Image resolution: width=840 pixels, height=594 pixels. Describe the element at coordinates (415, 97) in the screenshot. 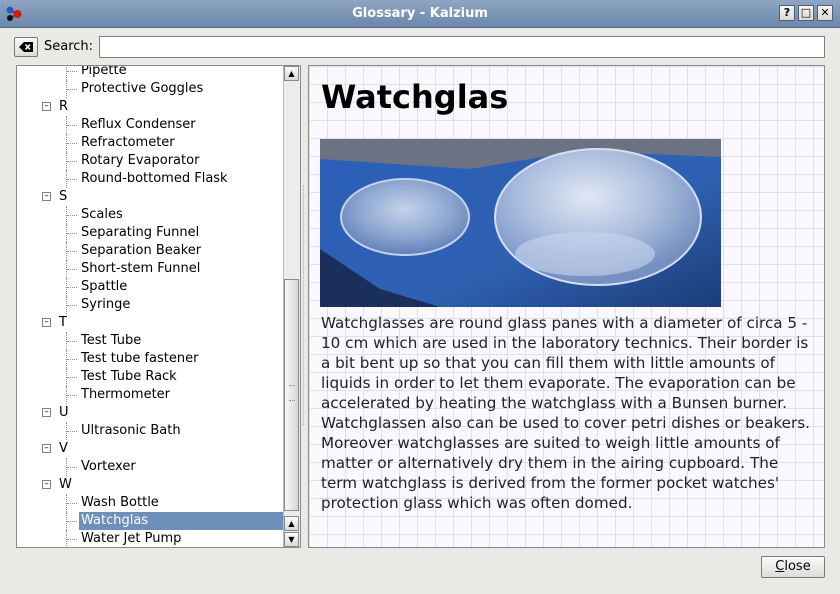

I see `article-title: Watchglas` at that location.